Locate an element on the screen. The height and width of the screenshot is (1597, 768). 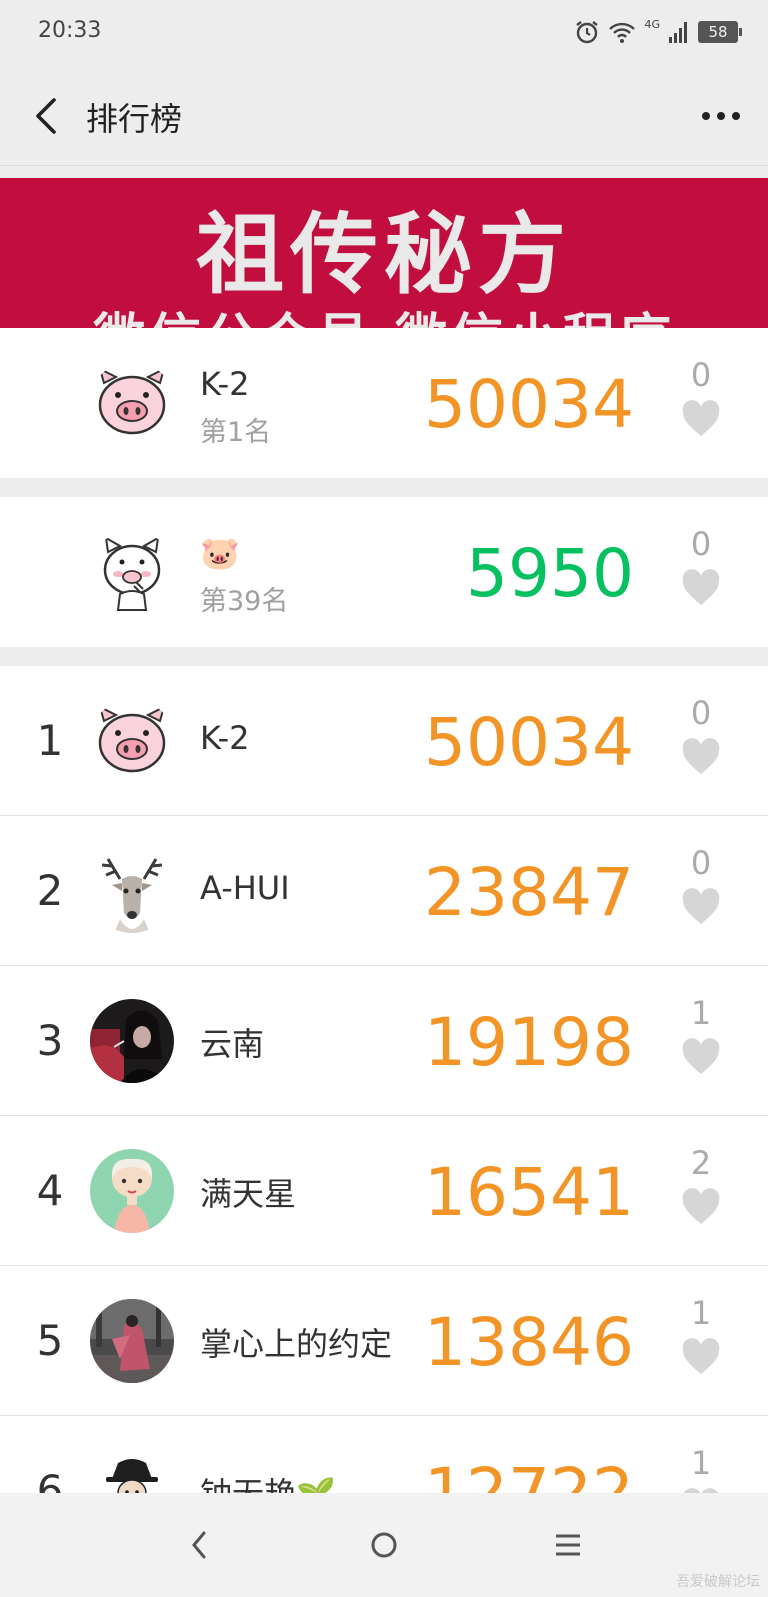
leaderboard-row: 5 掌心上的约定 13846 1 is located at coordinates (384, 1341).